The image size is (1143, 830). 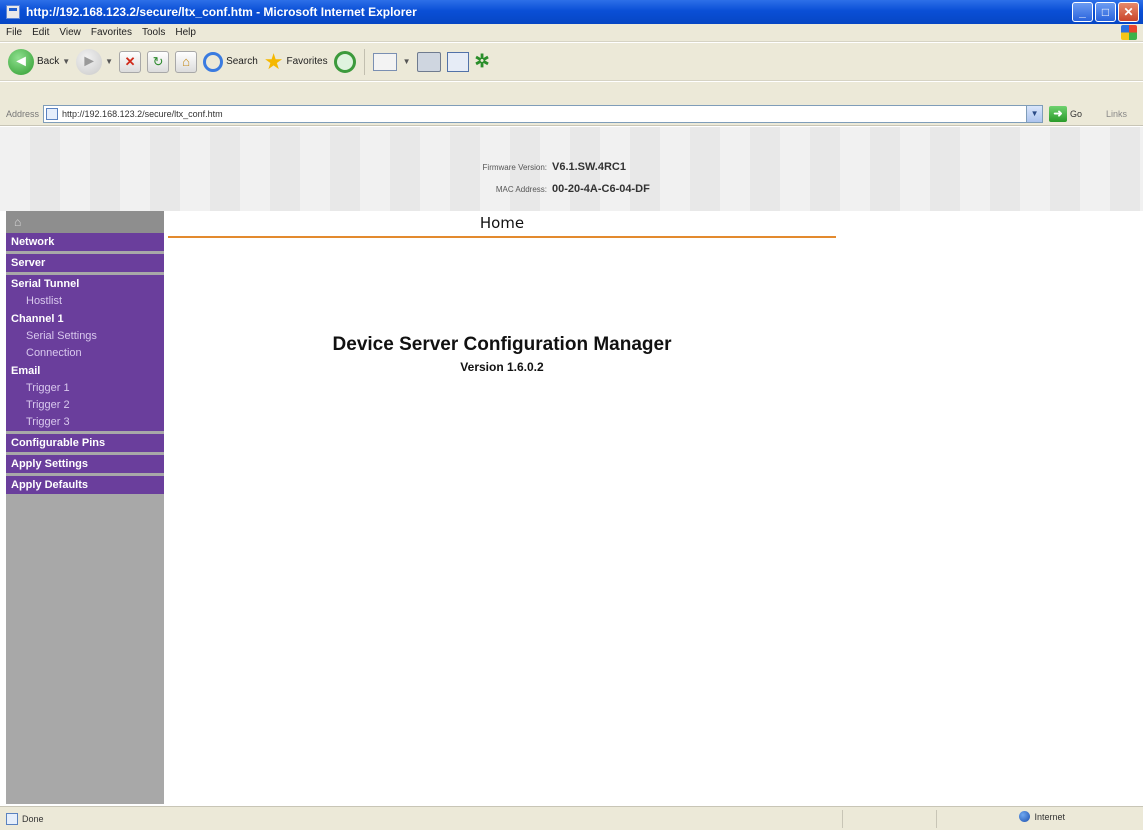 What do you see at coordinates (85, 371) in the screenshot?
I see `nav-email: Email` at bounding box center [85, 371].